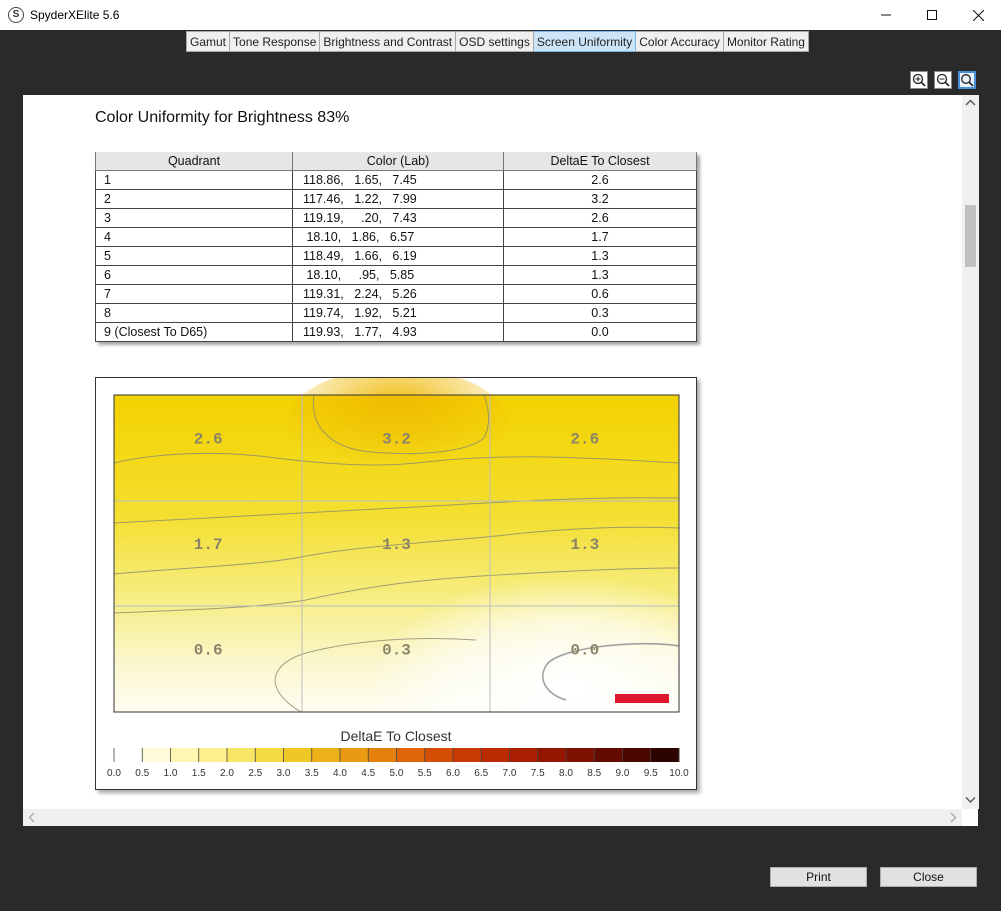 The width and height of the screenshot is (1001, 911). Describe the element at coordinates (928, 877) in the screenshot. I see `close-button: Close` at that location.